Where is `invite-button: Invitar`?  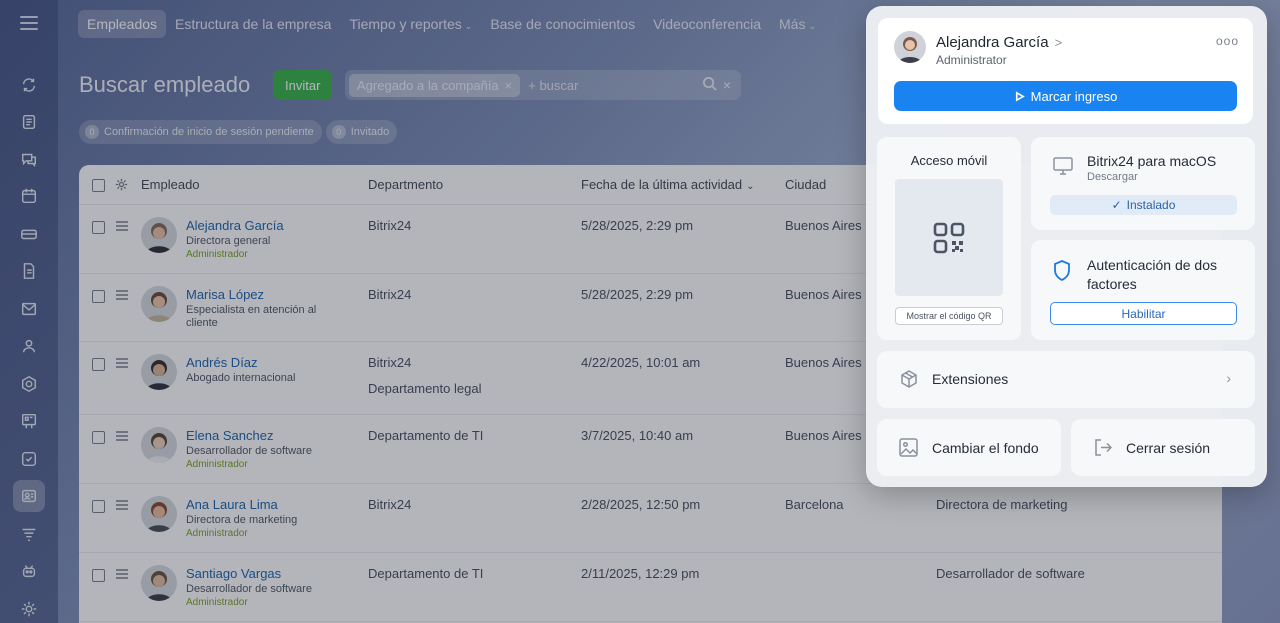
invite-button: Invitar is located at coordinates (303, 85).